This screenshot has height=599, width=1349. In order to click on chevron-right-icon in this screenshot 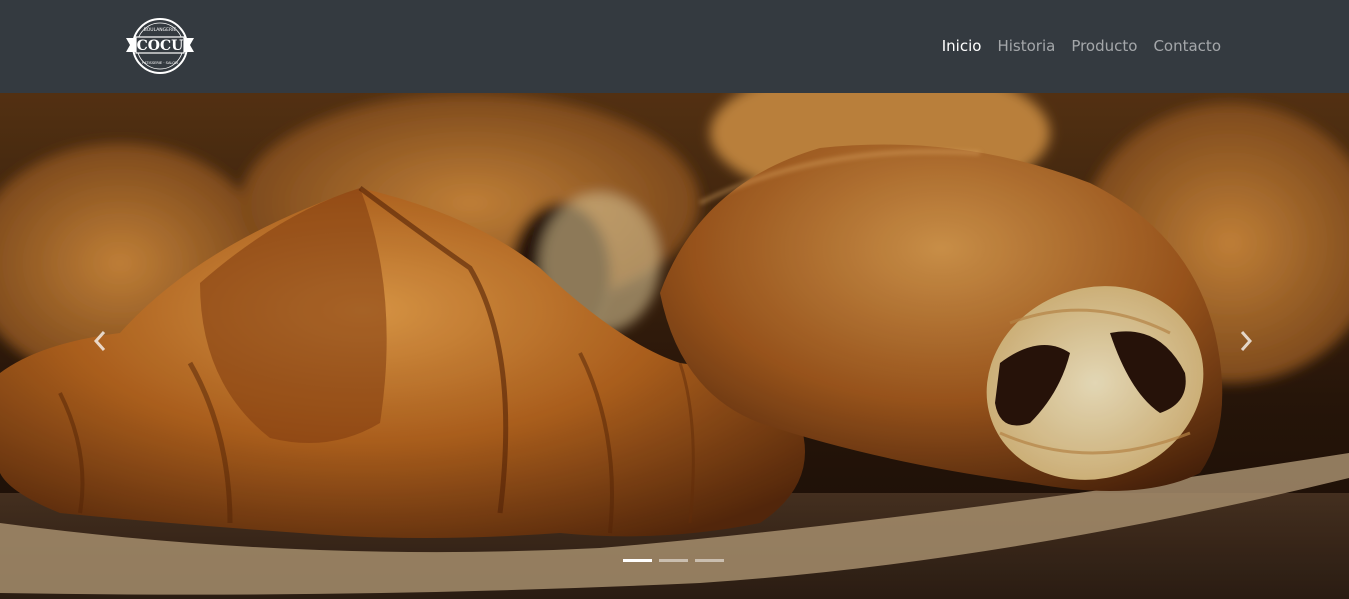, I will do `click(1246, 341)`.